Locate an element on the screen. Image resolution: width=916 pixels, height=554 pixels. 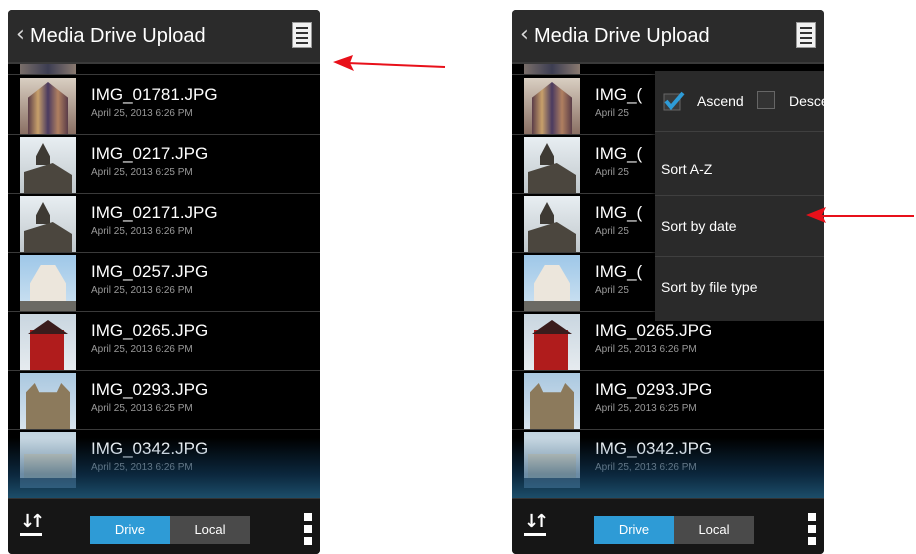
sort-order-row: Ascend Descend is located at coordinates (739, 101).